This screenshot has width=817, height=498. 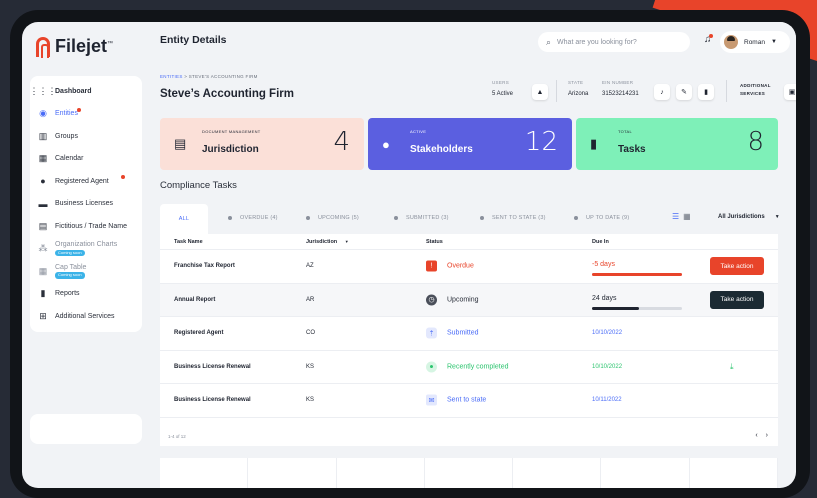 I want to click on license-icon: ▬, so click(x=43, y=203).